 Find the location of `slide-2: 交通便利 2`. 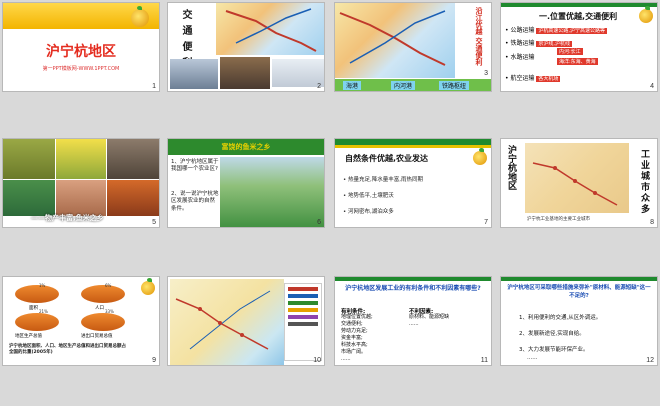

slide-2: 交通便利 2 is located at coordinates (246, 47).